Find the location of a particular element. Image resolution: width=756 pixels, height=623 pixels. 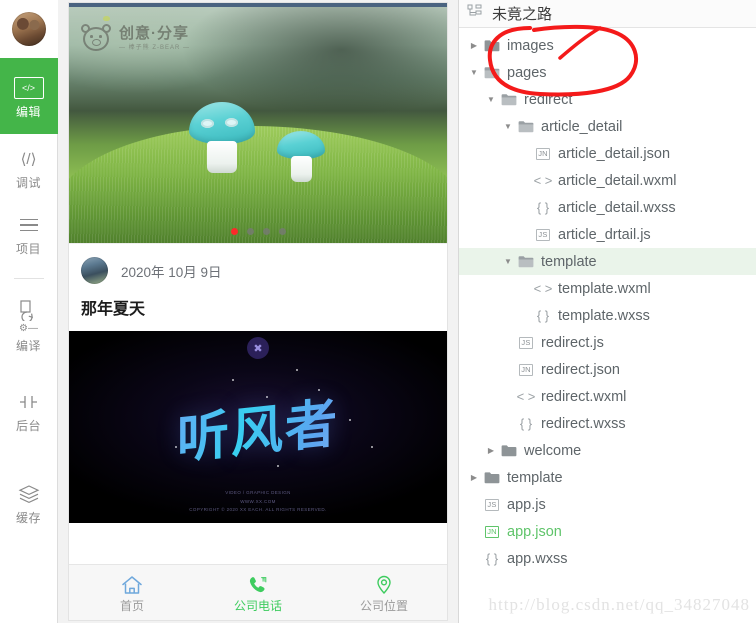

tab-home: 首页 is located at coordinates (132, 593).